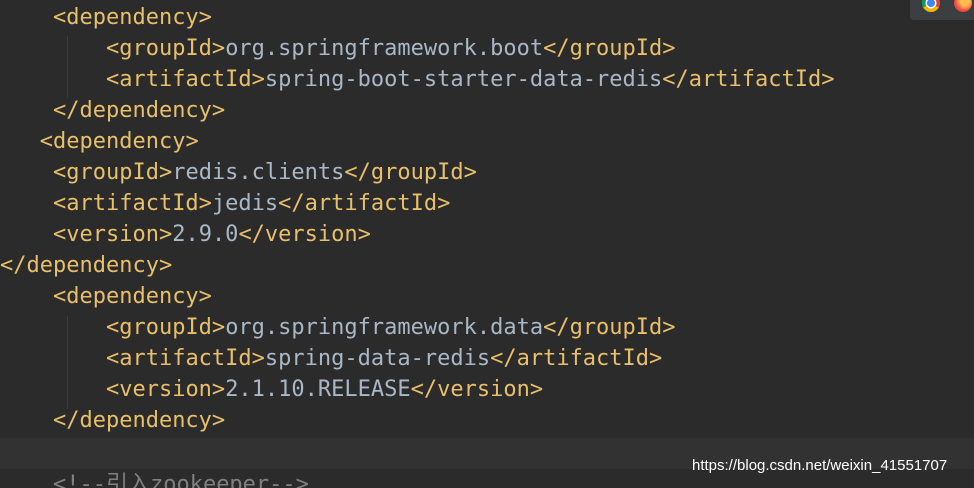 This screenshot has height=488, width=974. Describe the element at coordinates (963, 6) in the screenshot. I see `firefox-icon` at that location.